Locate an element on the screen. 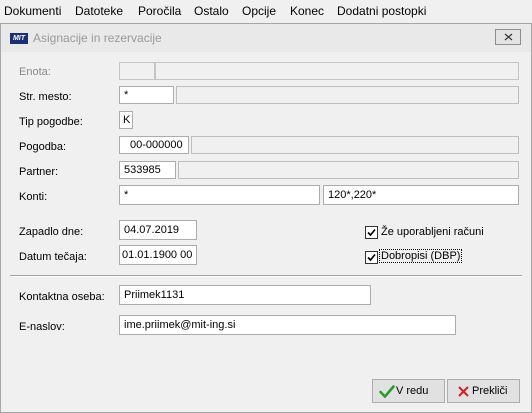 This screenshot has width=532, height=413. dobropisi-label: Dobropisi (DBP) is located at coordinates (420, 256).